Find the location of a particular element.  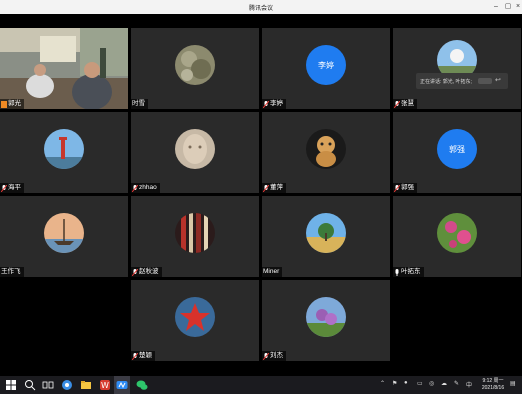

participant-namebar: 海平 is located at coordinates (12, 188).